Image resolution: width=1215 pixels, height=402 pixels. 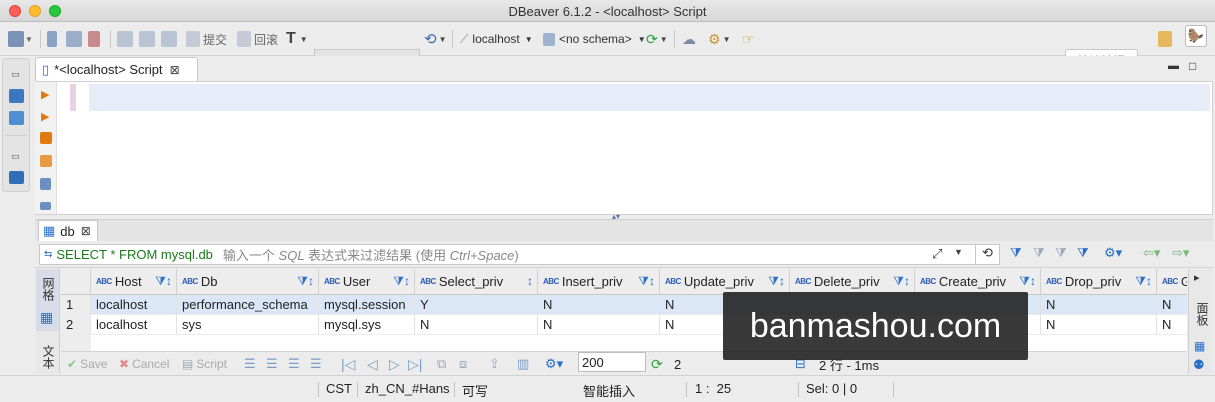 I want to click on apply-filter-icon: ⟲, so click(x=987, y=254).